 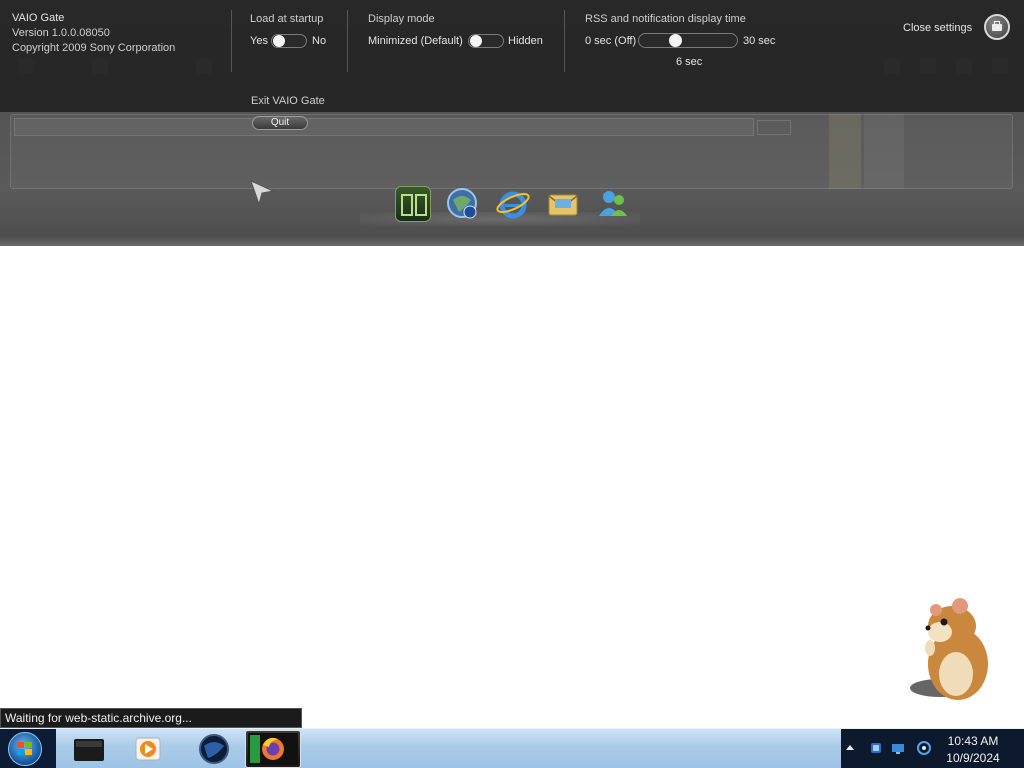 What do you see at coordinates (688, 40) in the screenshot?
I see `rss-display-time-slider` at bounding box center [688, 40].